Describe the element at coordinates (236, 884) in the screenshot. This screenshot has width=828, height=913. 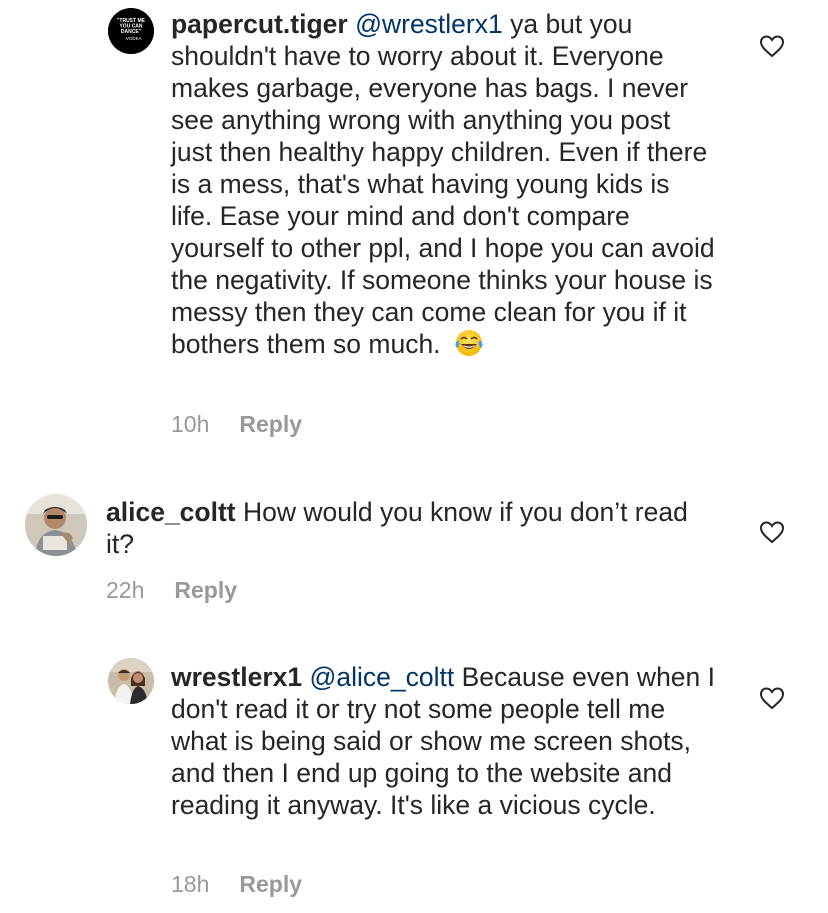
I see `comment-meta: 18h Reply` at that location.